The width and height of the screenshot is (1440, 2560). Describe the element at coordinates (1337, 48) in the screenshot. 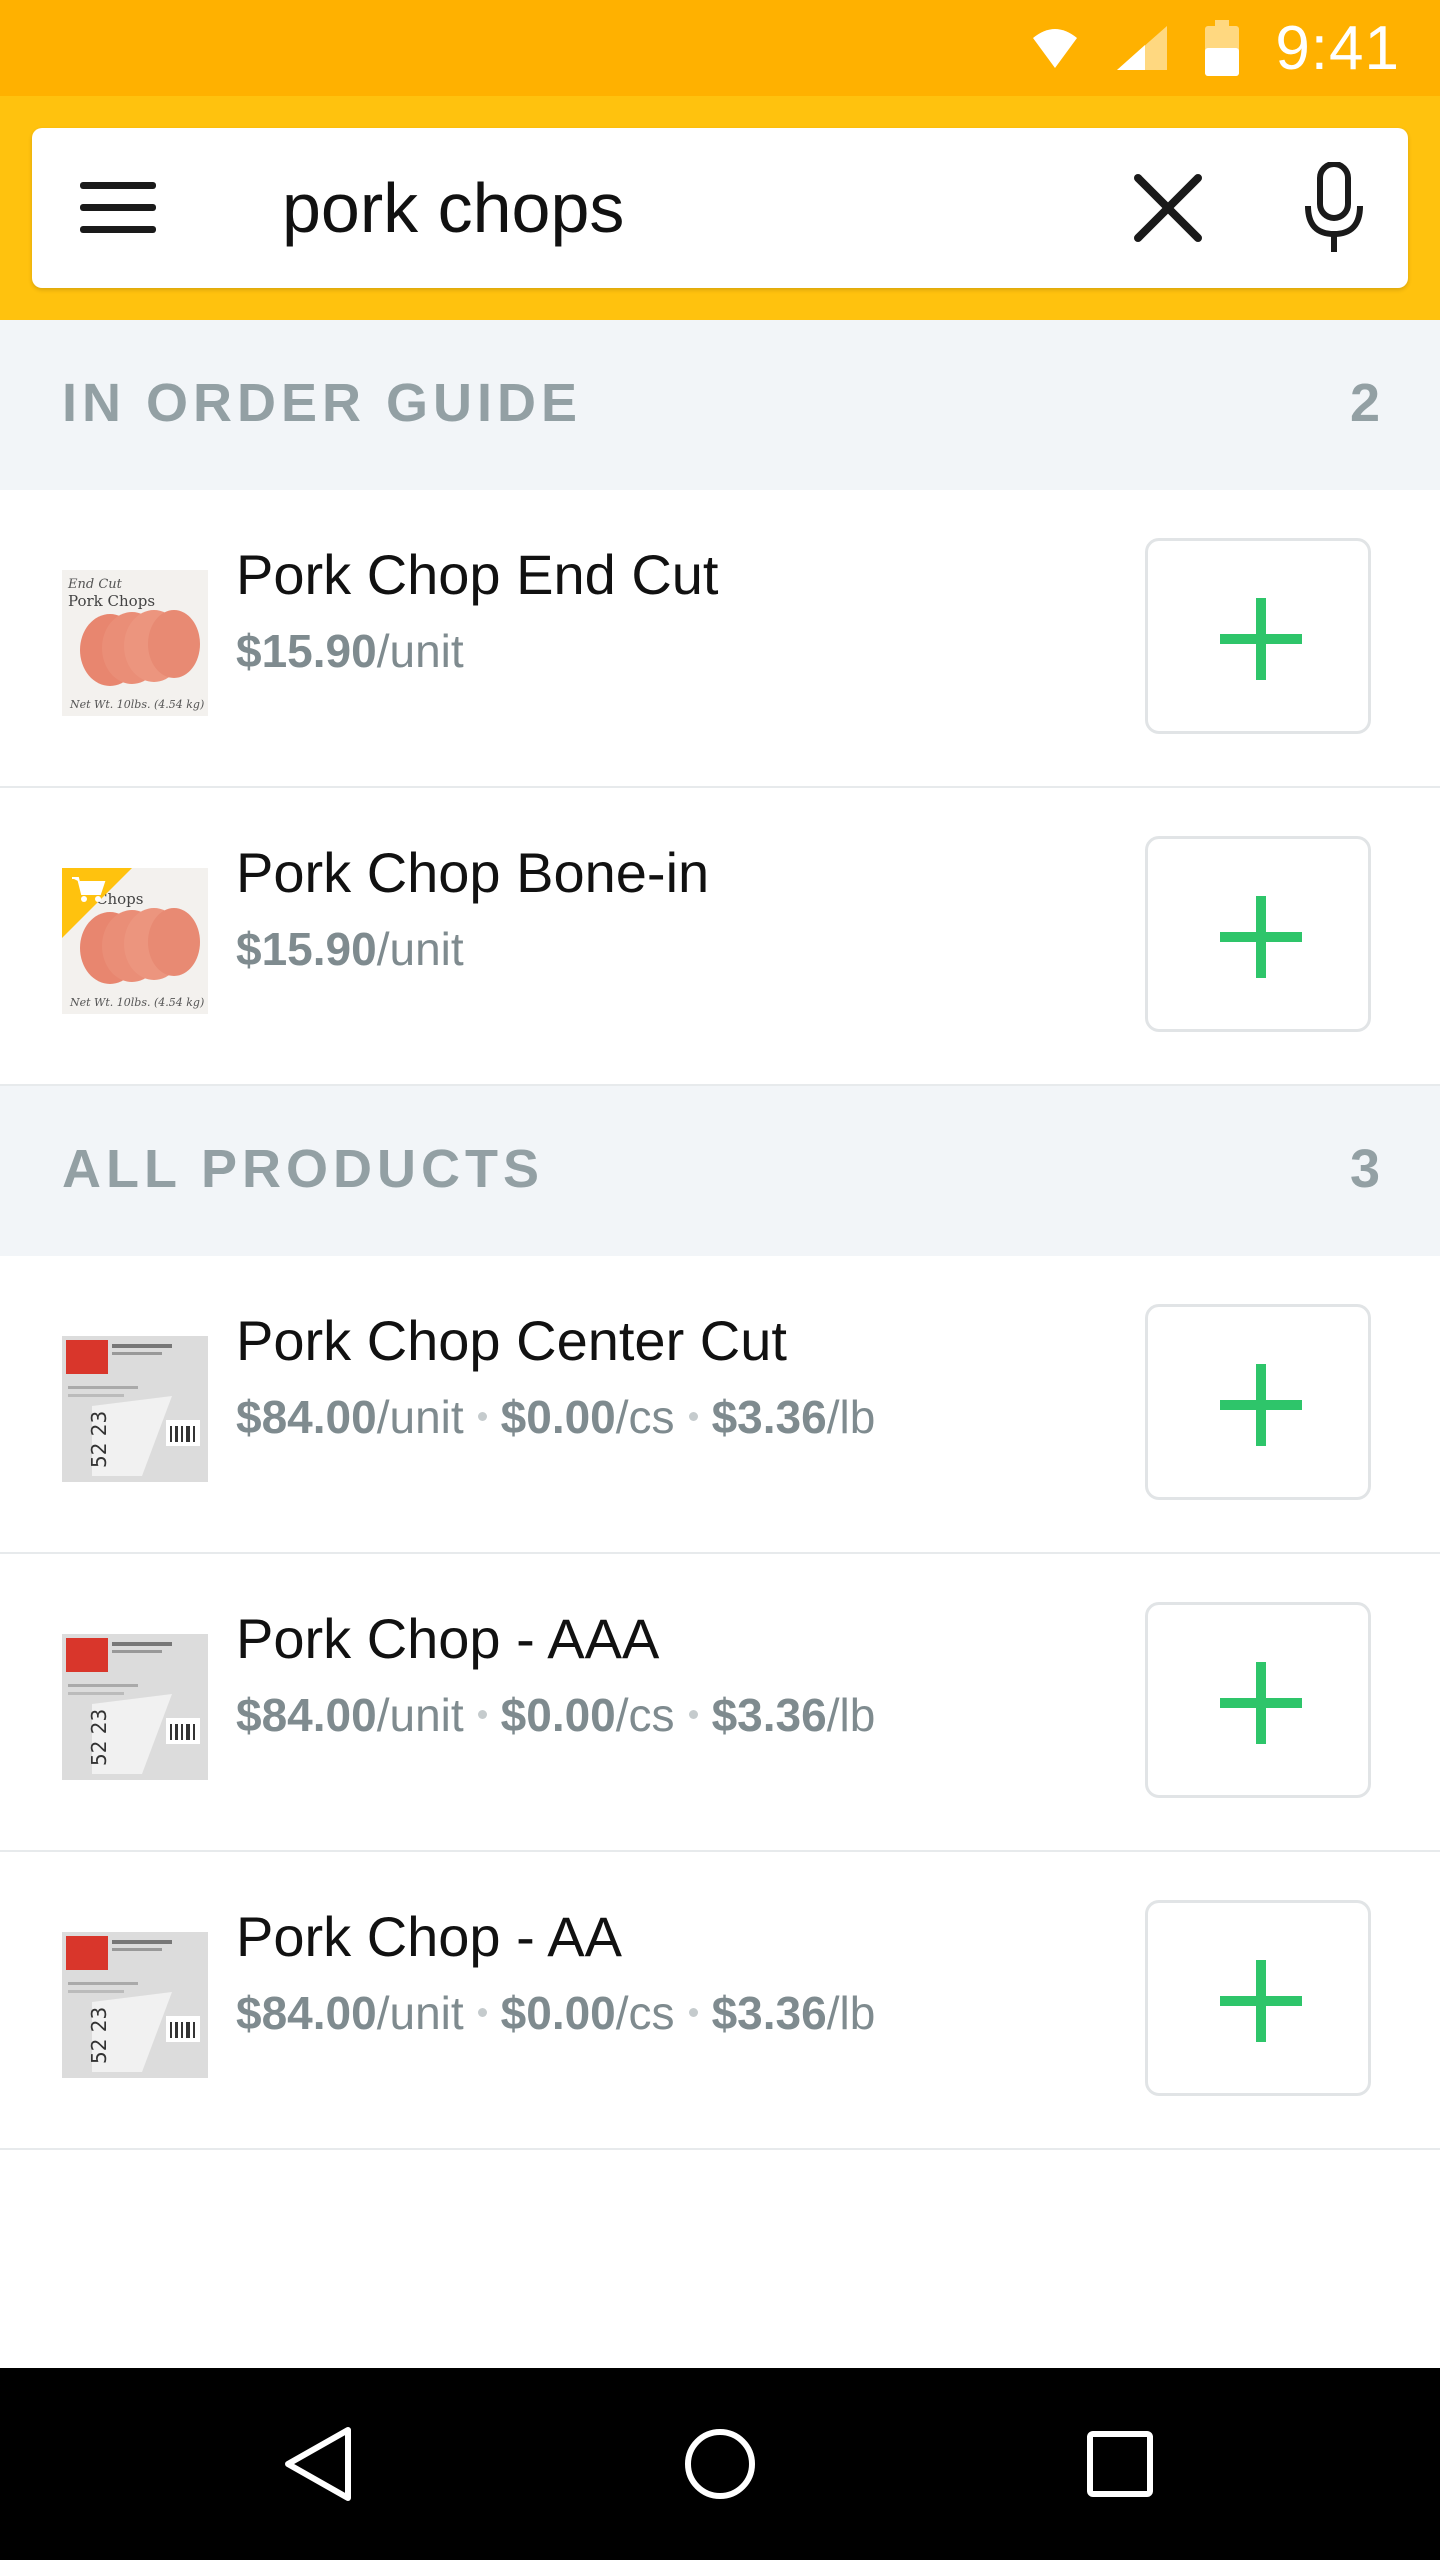

I see `status-time: 9:41` at that location.